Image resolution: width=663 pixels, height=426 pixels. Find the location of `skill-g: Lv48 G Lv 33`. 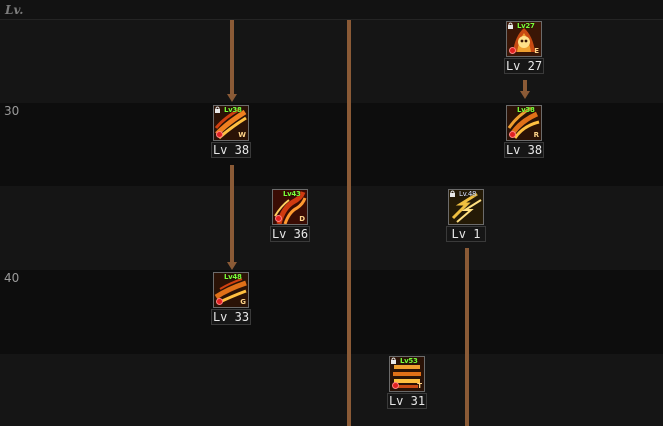

skill-g: Lv48 G Lv 33 is located at coordinates (231, 298).